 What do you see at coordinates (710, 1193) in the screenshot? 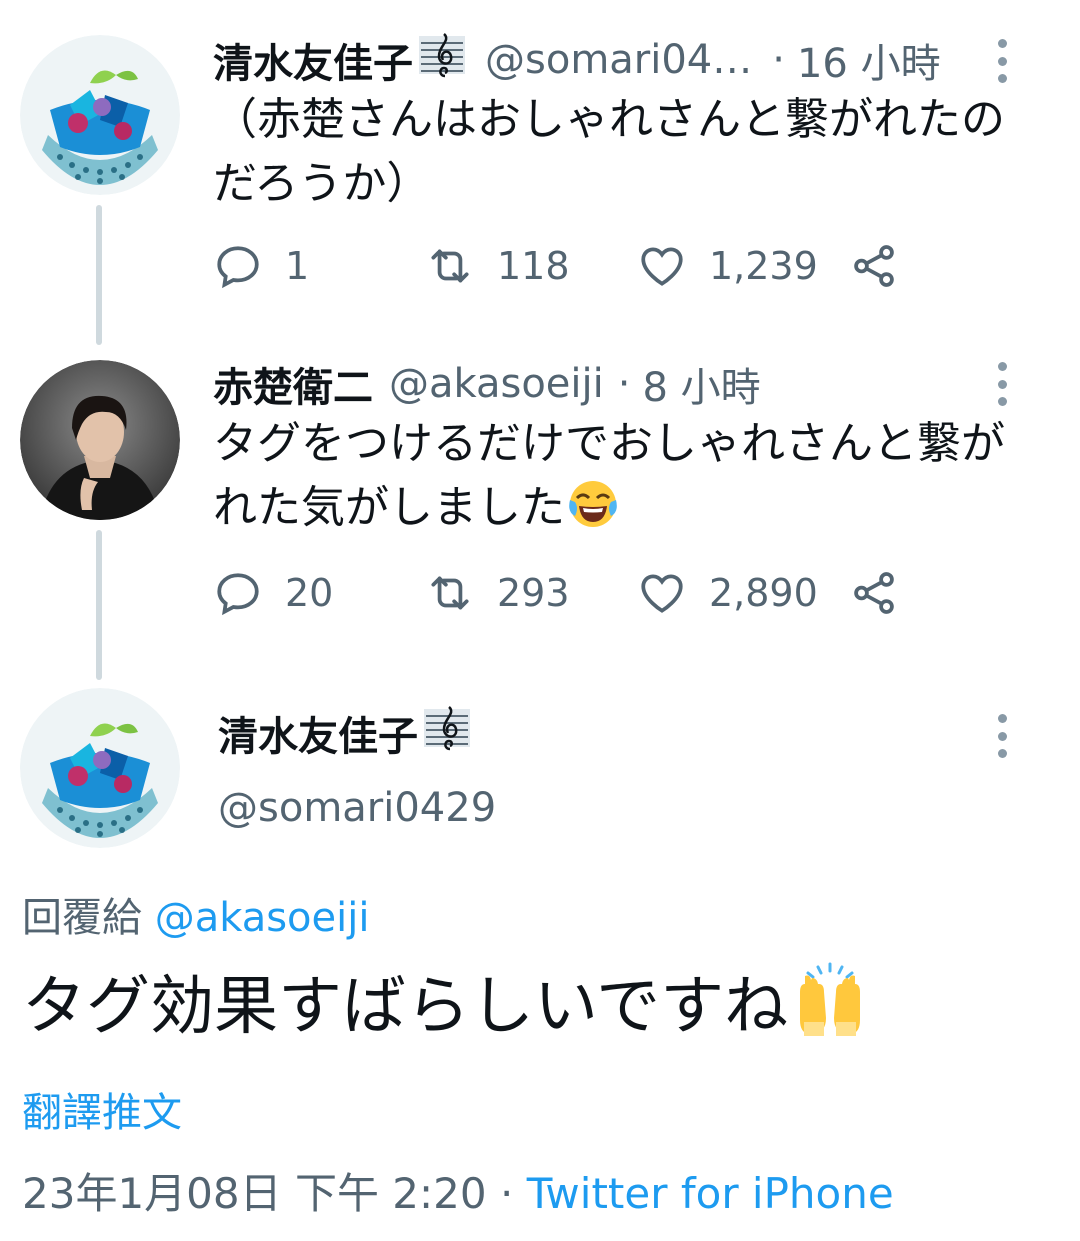
I see `source-link: Twitter for iPhone` at bounding box center [710, 1193].